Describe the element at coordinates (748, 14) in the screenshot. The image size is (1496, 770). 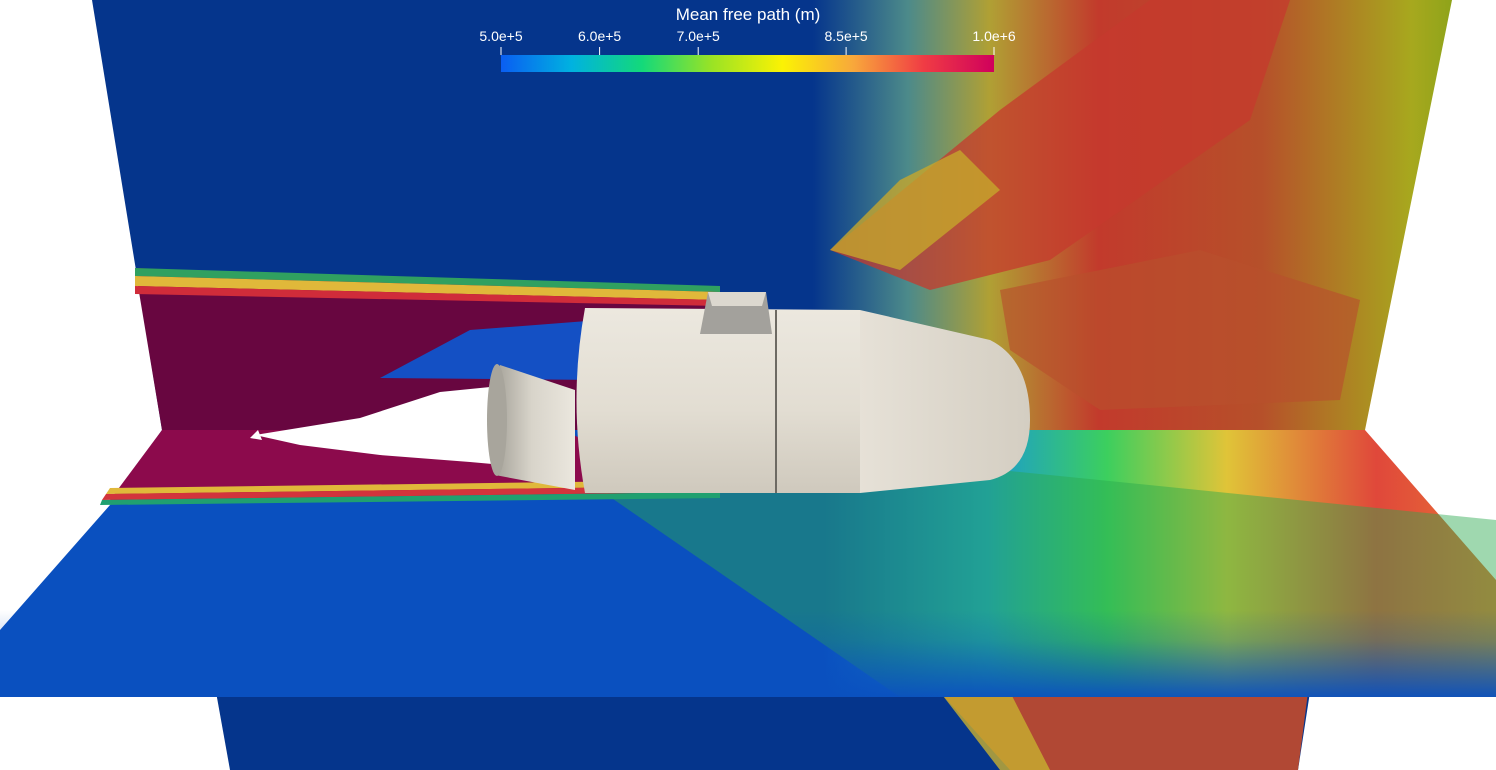
I see `colorbar-title: Mean free path (m)` at that location.